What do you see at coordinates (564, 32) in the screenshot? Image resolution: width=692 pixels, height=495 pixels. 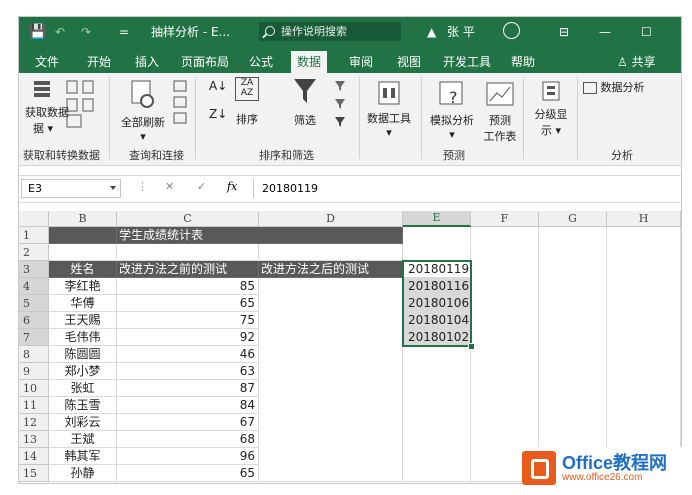 I see `ribbon-display-icon: ⊟` at bounding box center [564, 32].